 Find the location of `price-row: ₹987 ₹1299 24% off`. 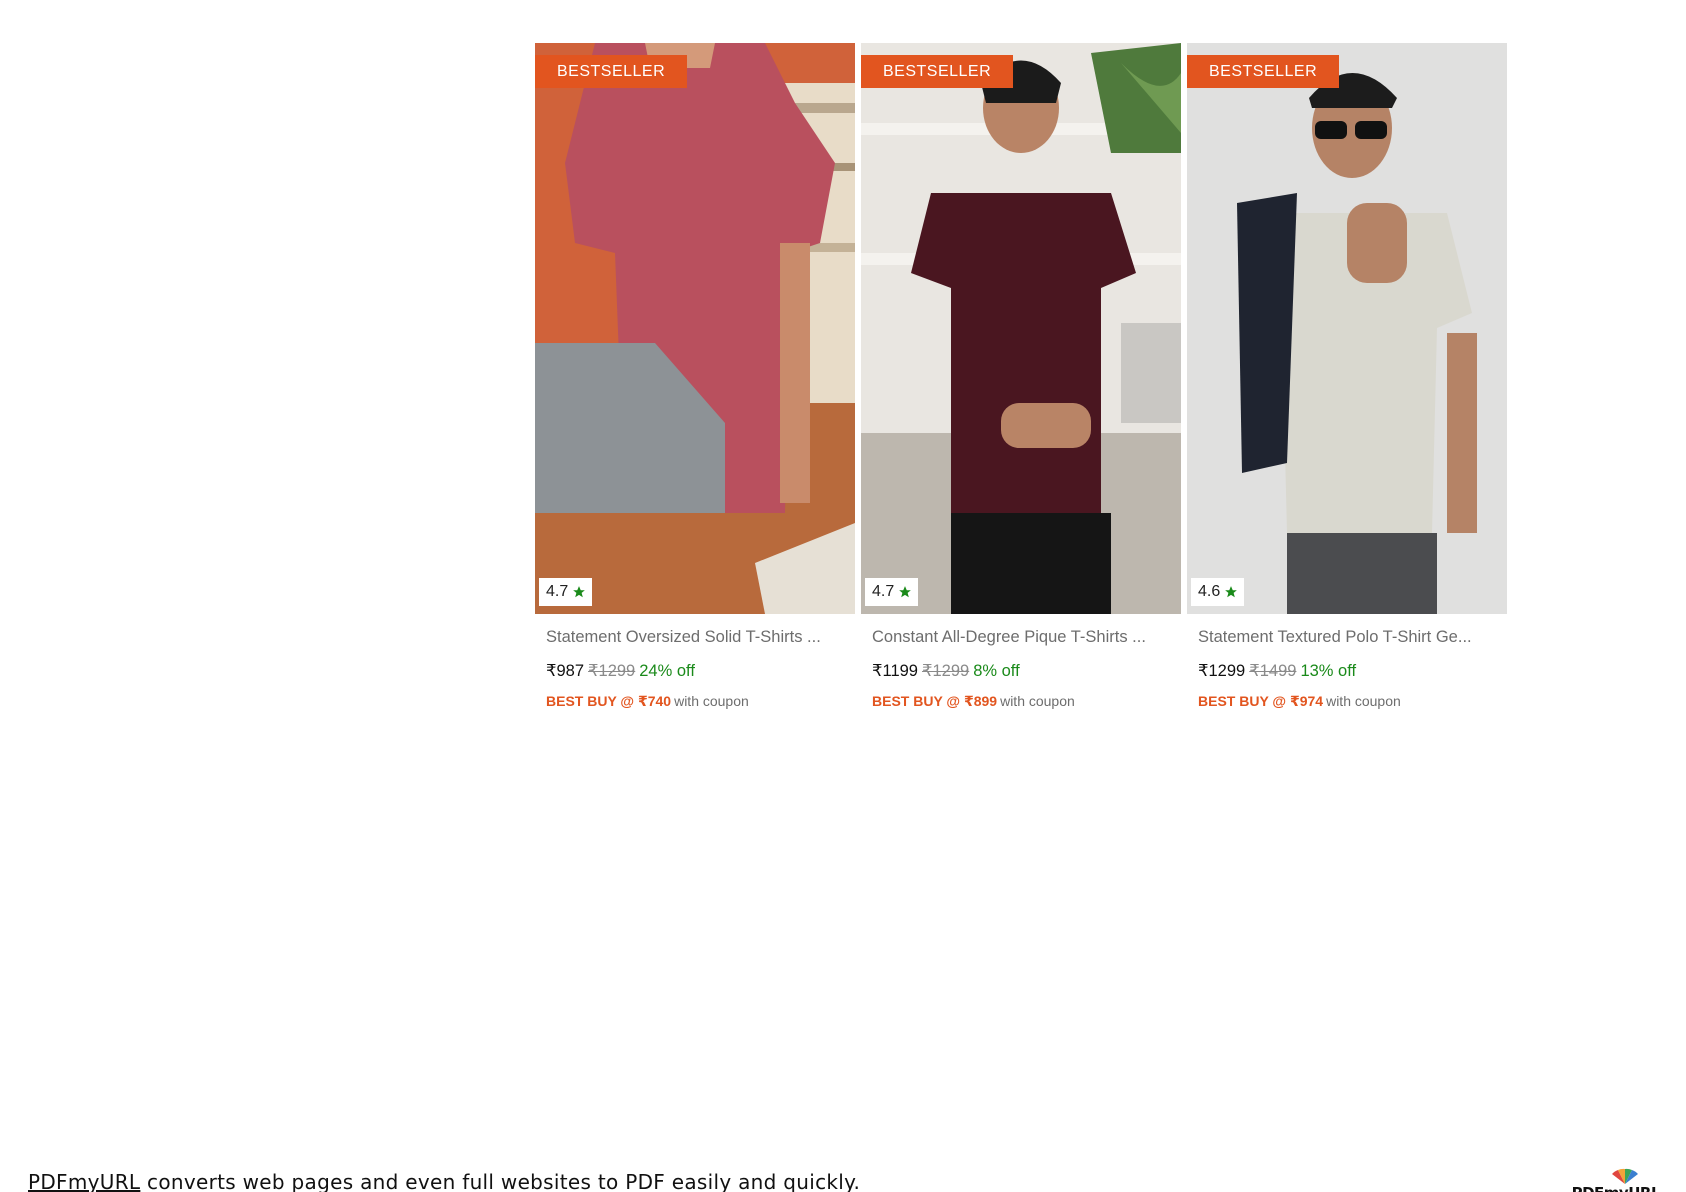

price-row: ₹987 ₹1299 24% off is located at coordinates (695, 671).